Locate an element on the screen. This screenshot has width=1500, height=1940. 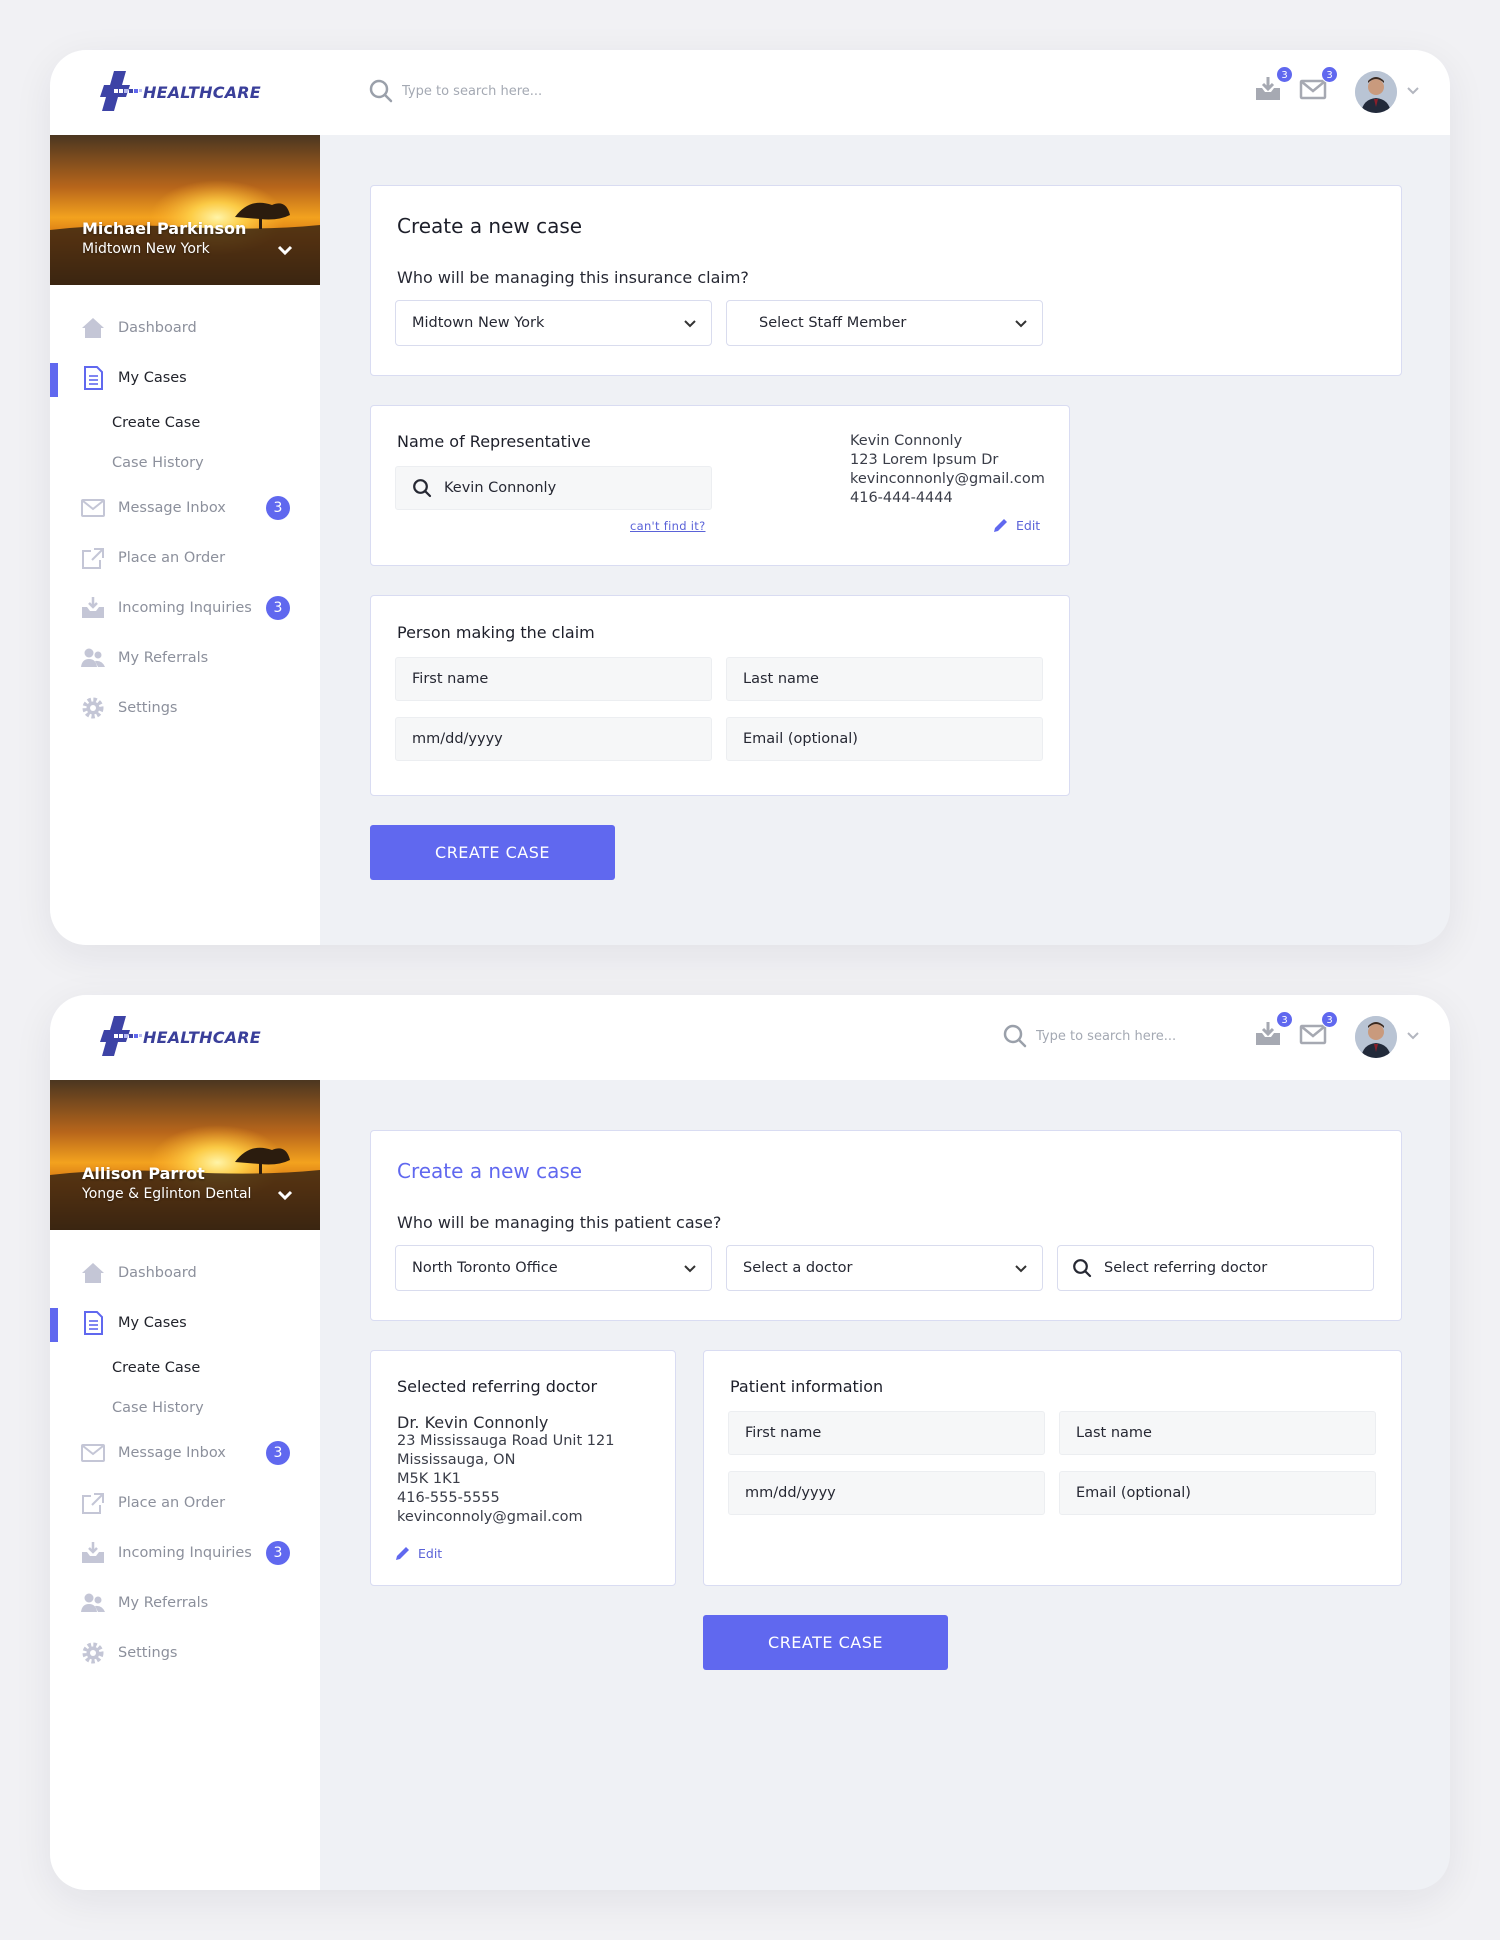
referring-doctor-search: Select referring doctor is located at coordinates (1215, 1268).